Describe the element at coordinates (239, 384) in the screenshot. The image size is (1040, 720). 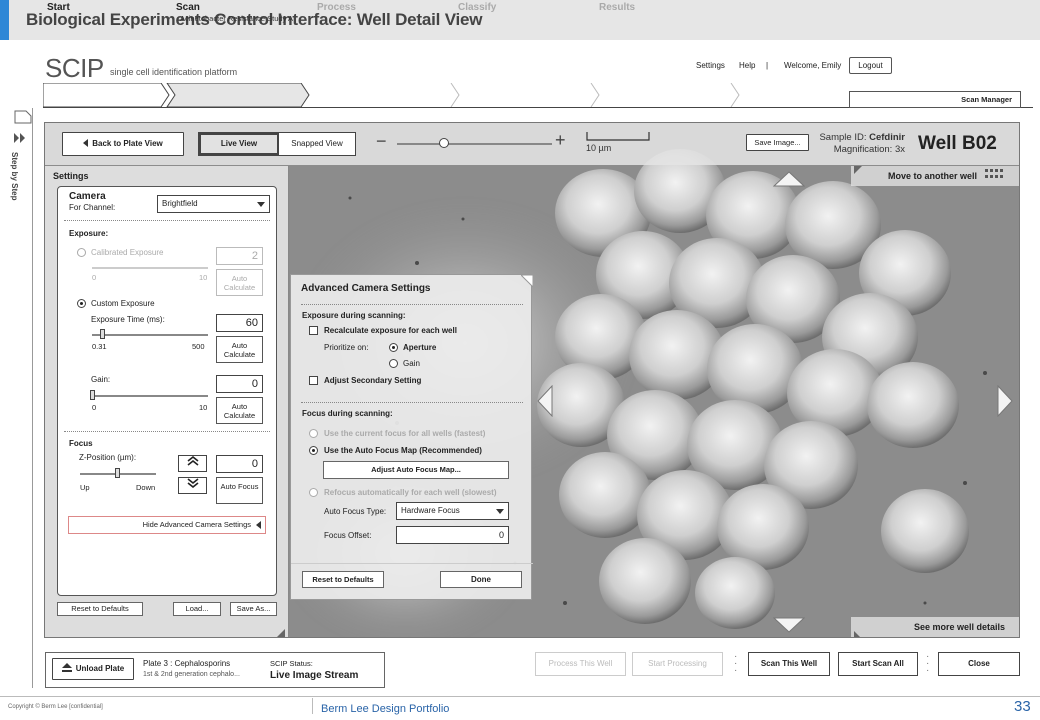
I see `gain-input: 0` at that location.